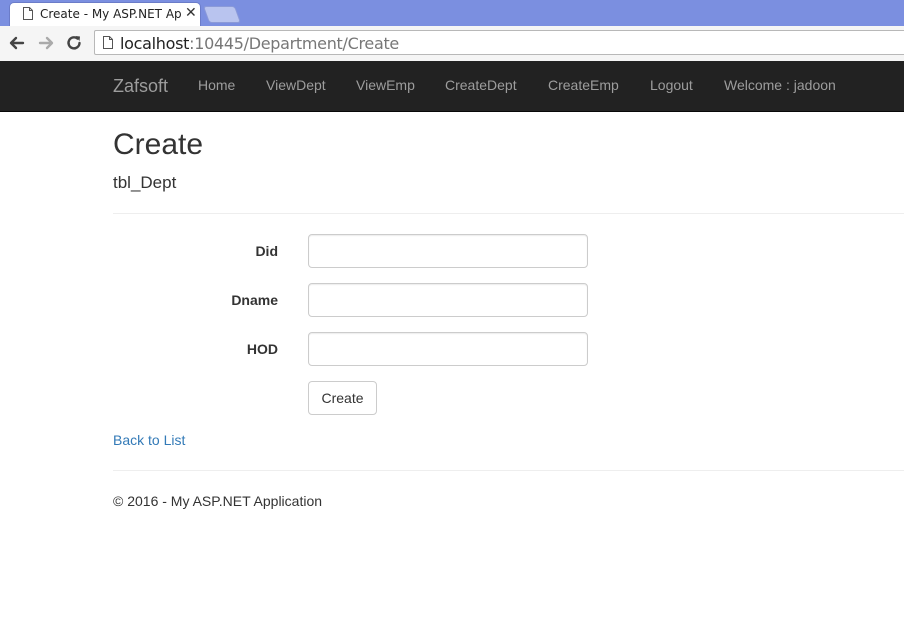  What do you see at coordinates (216, 85) in the screenshot?
I see `nav-home: Home` at bounding box center [216, 85].